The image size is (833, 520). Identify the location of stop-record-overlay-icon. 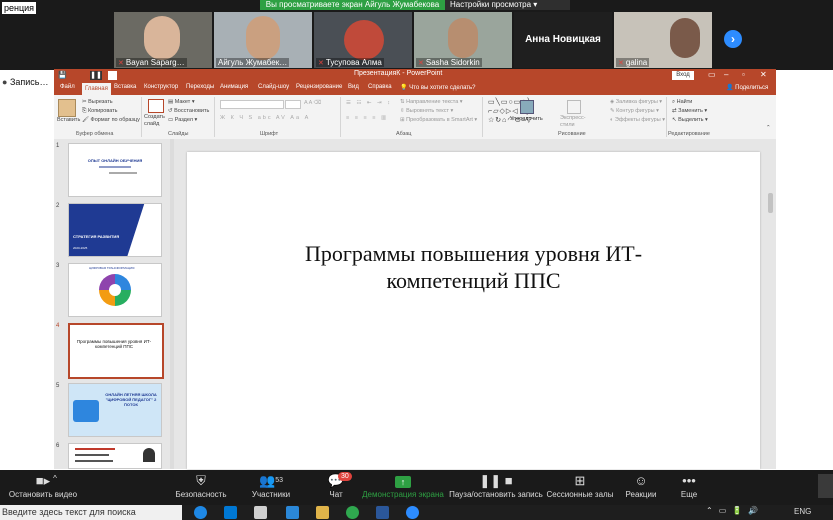
(112, 75).